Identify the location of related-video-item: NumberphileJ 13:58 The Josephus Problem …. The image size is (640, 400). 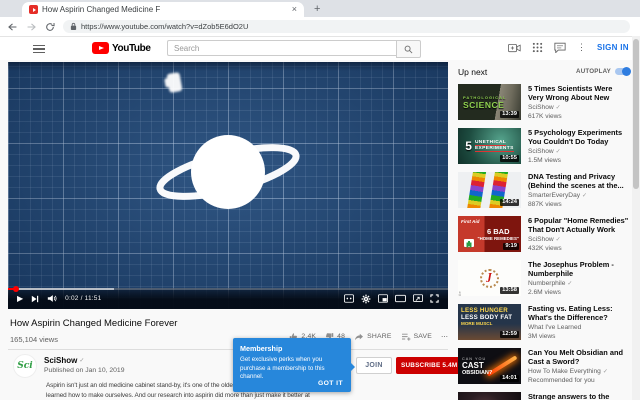
(544, 278).